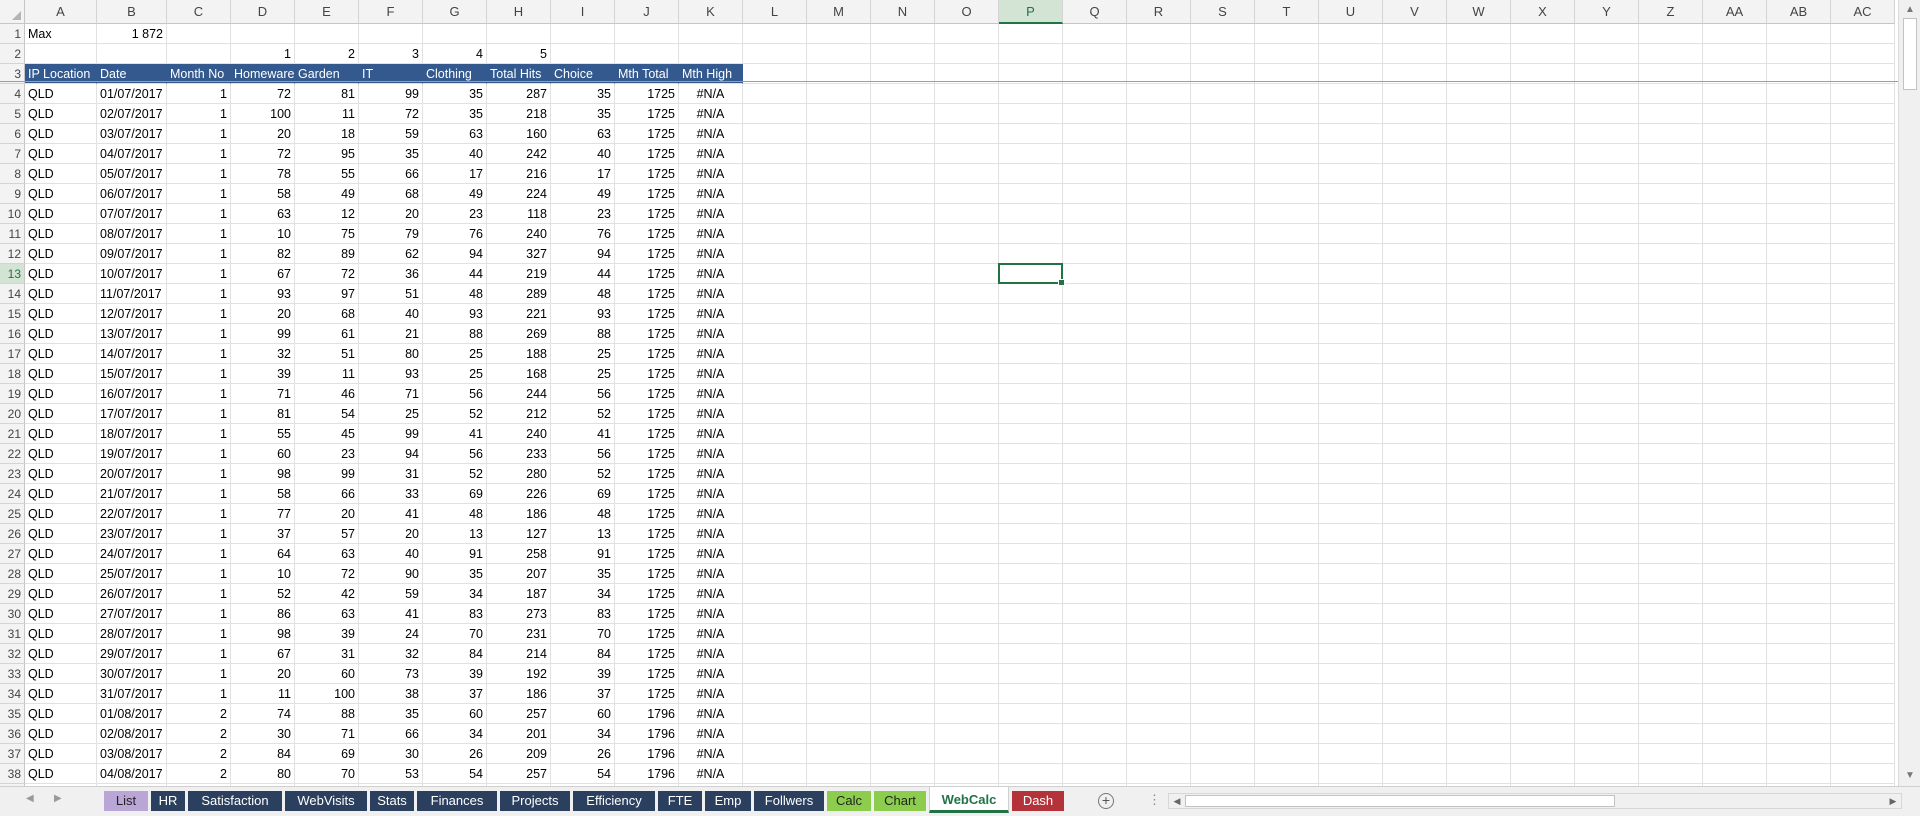 The image size is (1920, 816). What do you see at coordinates (327, 54) in the screenshot?
I see `index-cell-e: 2` at bounding box center [327, 54].